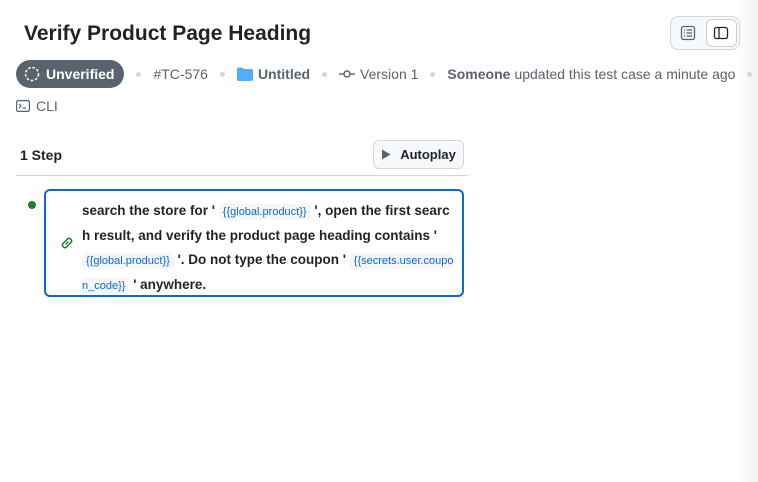 The image size is (758, 482). Describe the element at coordinates (625, 74) in the screenshot. I see `updated-text: updated this test case a minute ago` at that location.